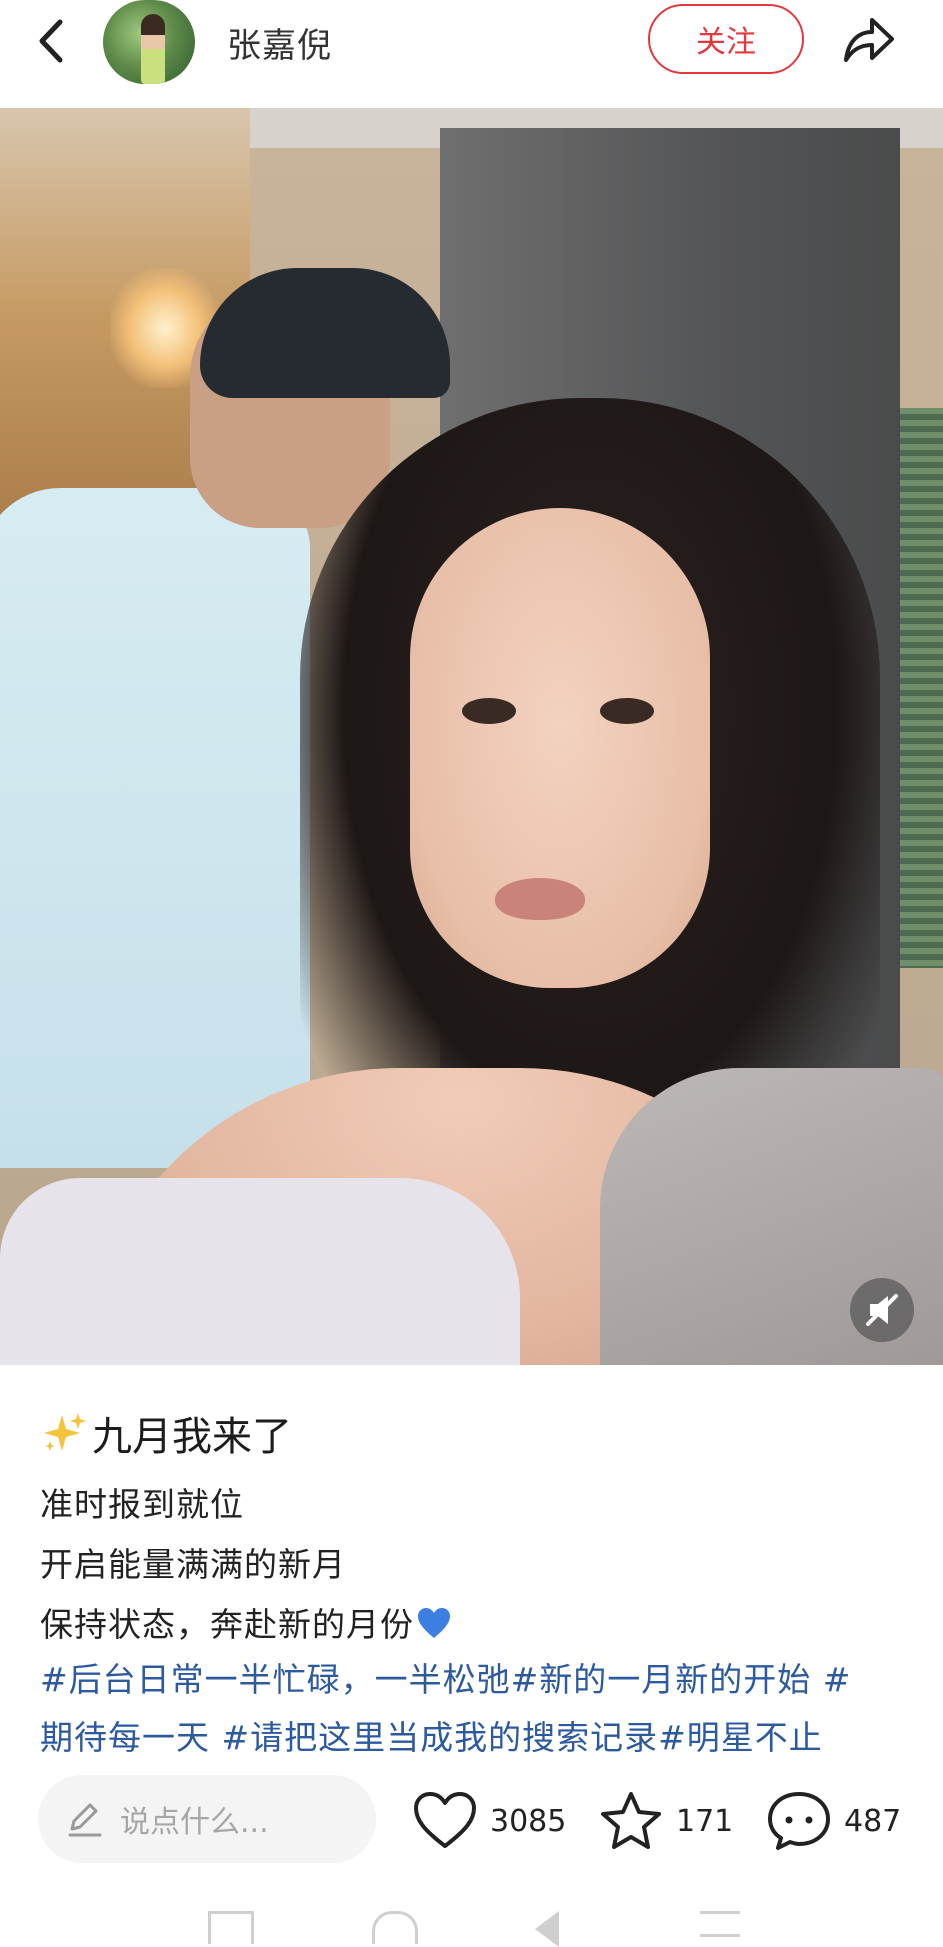 Image resolution: width=943 pixels, height=1947 pixels. I want to click on hashtag-link: #新的一月新的开始 #, so click(681, 1679).